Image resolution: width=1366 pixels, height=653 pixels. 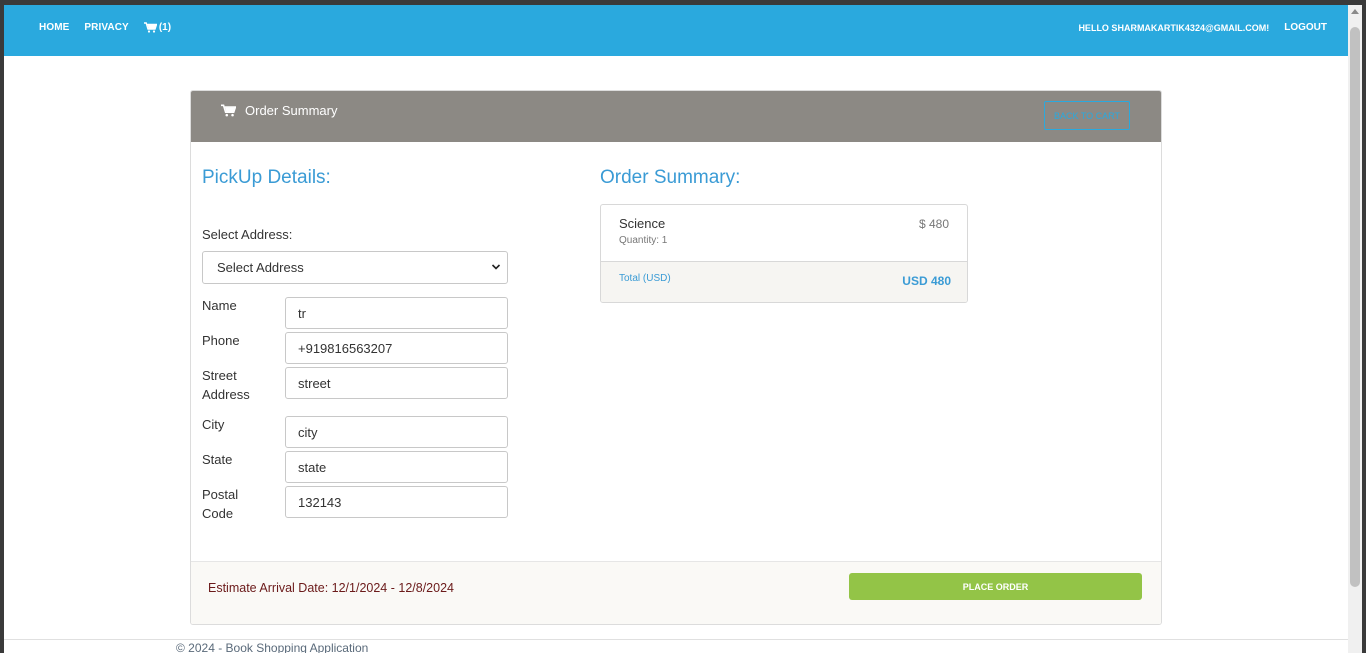 I want to click on city-field: city, so click(x=396, y=432).